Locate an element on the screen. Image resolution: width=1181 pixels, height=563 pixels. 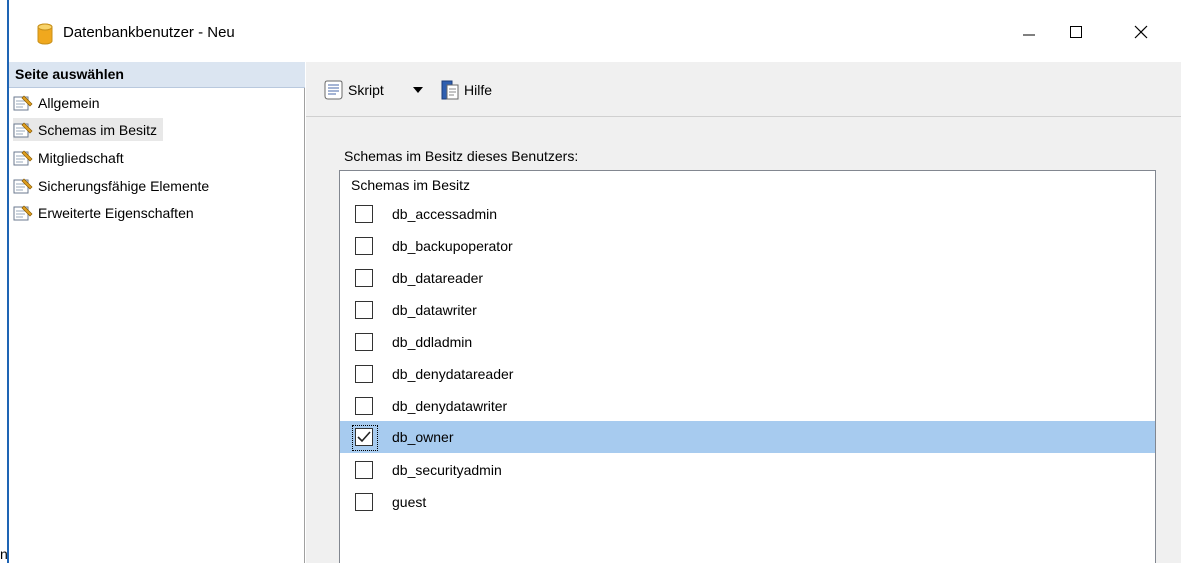
close-button is located at coordinates (1141, 32).